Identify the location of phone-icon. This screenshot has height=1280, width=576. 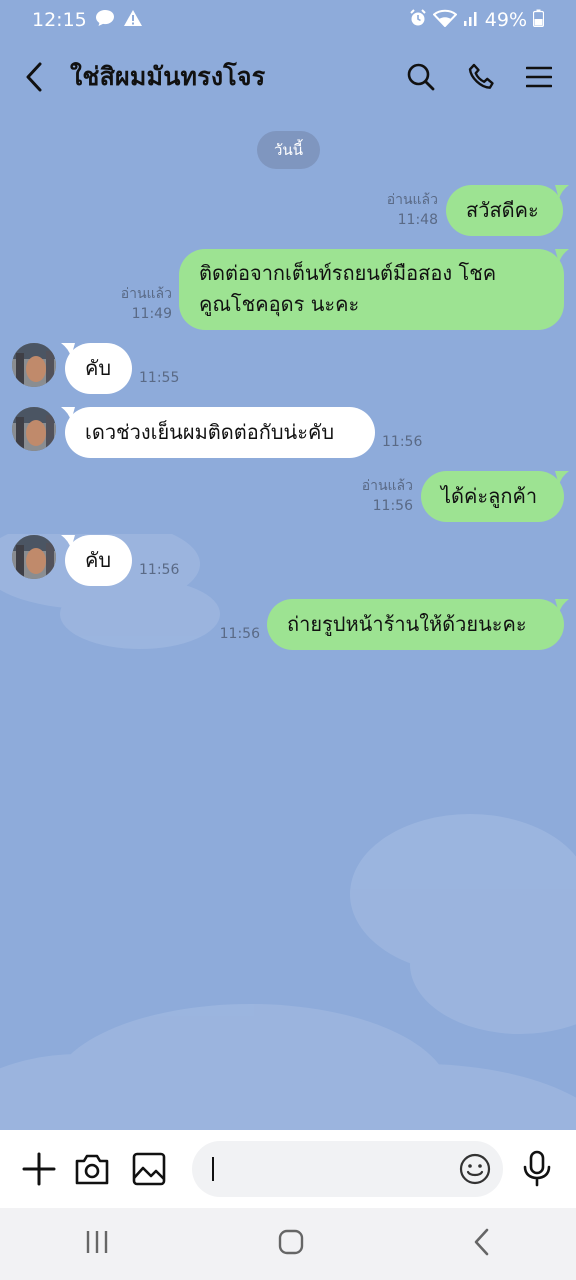
(481, 77).